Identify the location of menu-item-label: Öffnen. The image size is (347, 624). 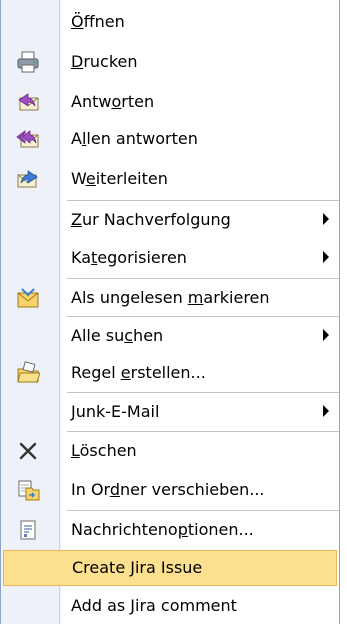
(98, 21).